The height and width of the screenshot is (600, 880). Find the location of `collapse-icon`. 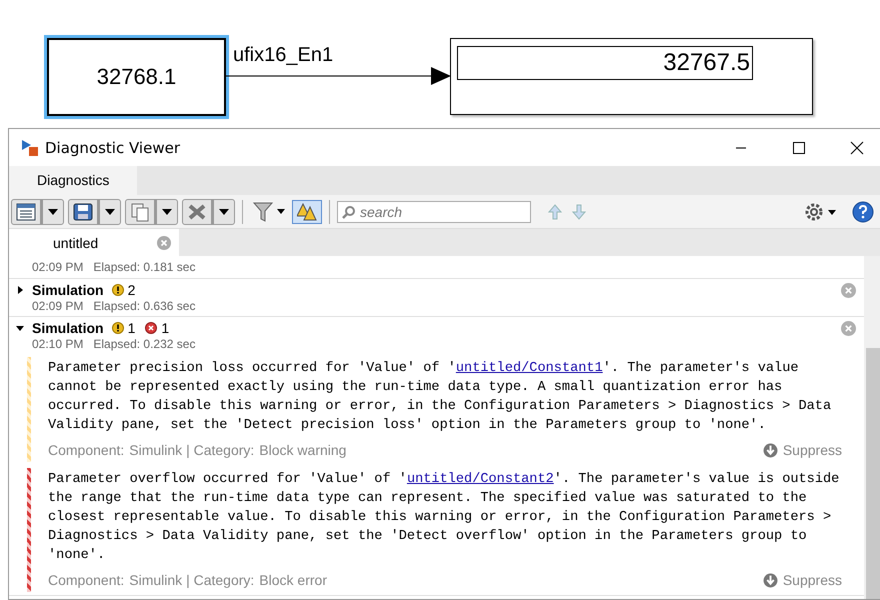

collapse-icon is located at coordinates (20, 328).